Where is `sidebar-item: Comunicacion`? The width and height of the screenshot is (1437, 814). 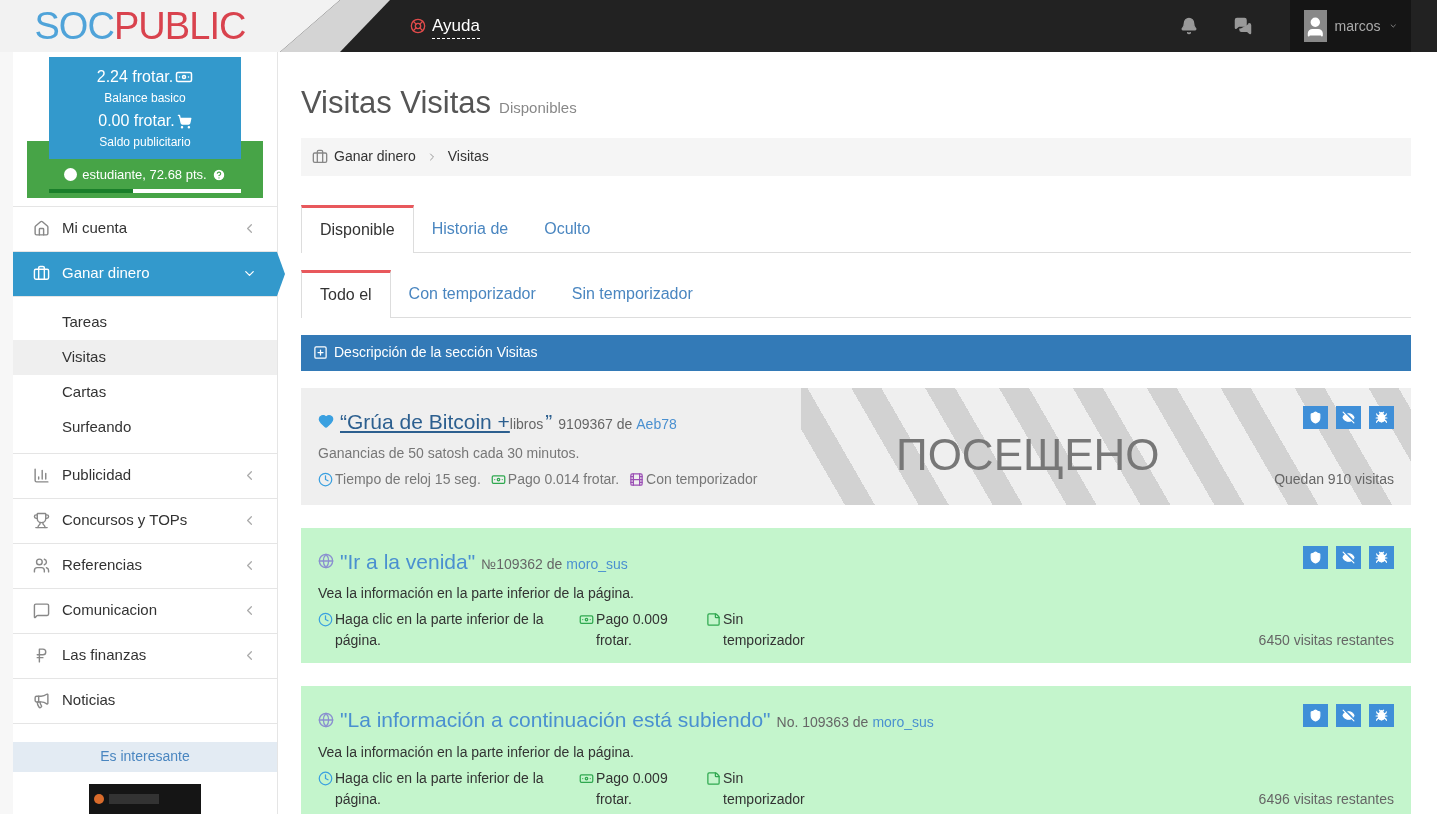 sidebar-item: Comunicacion is located at coordinates (145, 611).